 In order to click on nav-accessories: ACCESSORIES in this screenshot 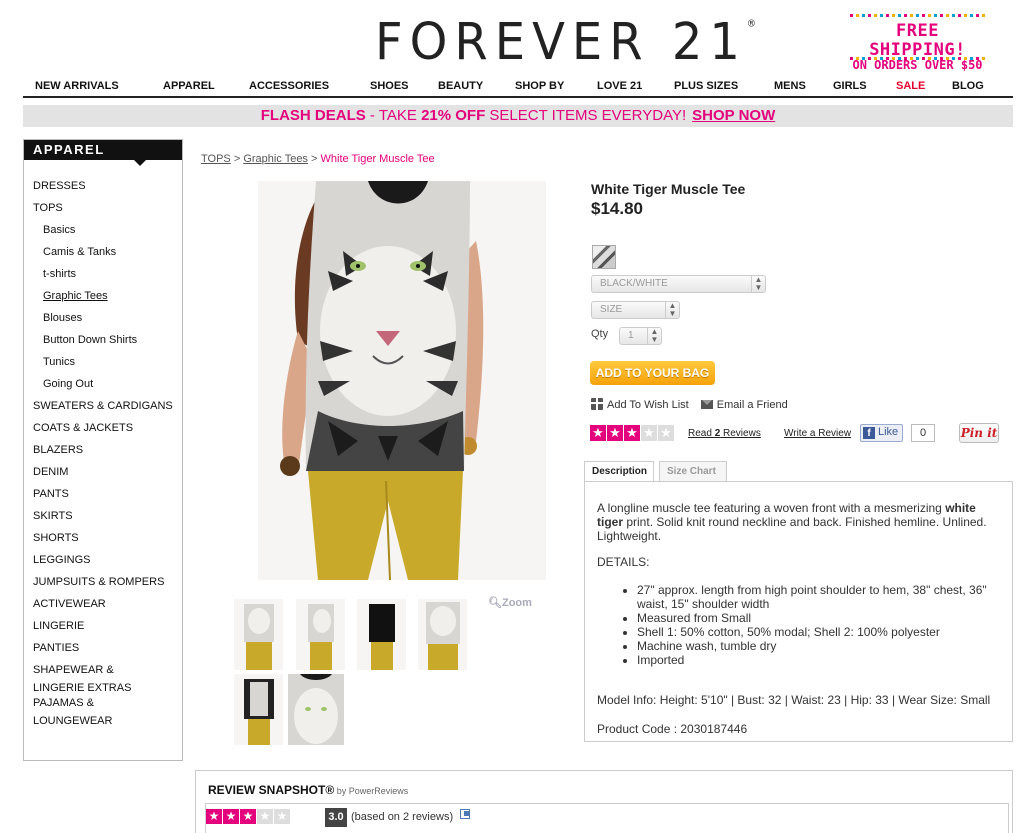, I will do `click(289, 86)`.